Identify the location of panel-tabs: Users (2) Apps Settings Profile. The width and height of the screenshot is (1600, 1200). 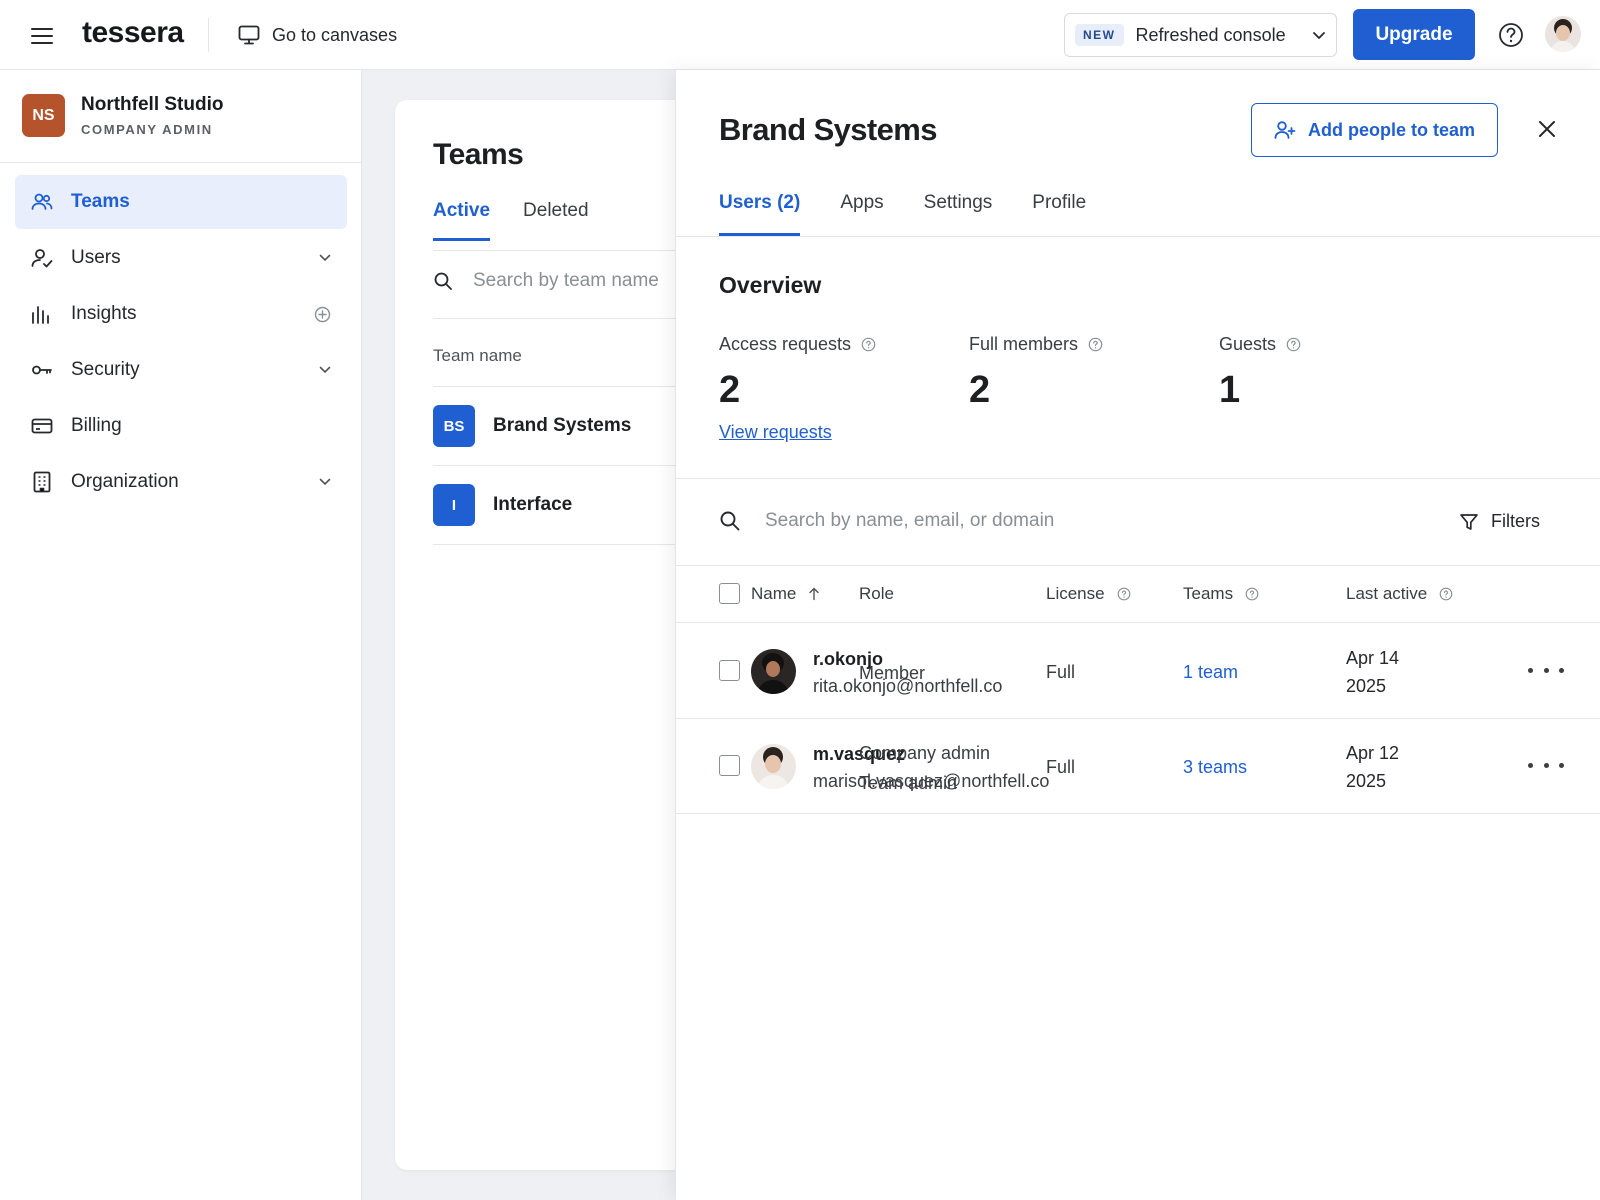
(902, 214).